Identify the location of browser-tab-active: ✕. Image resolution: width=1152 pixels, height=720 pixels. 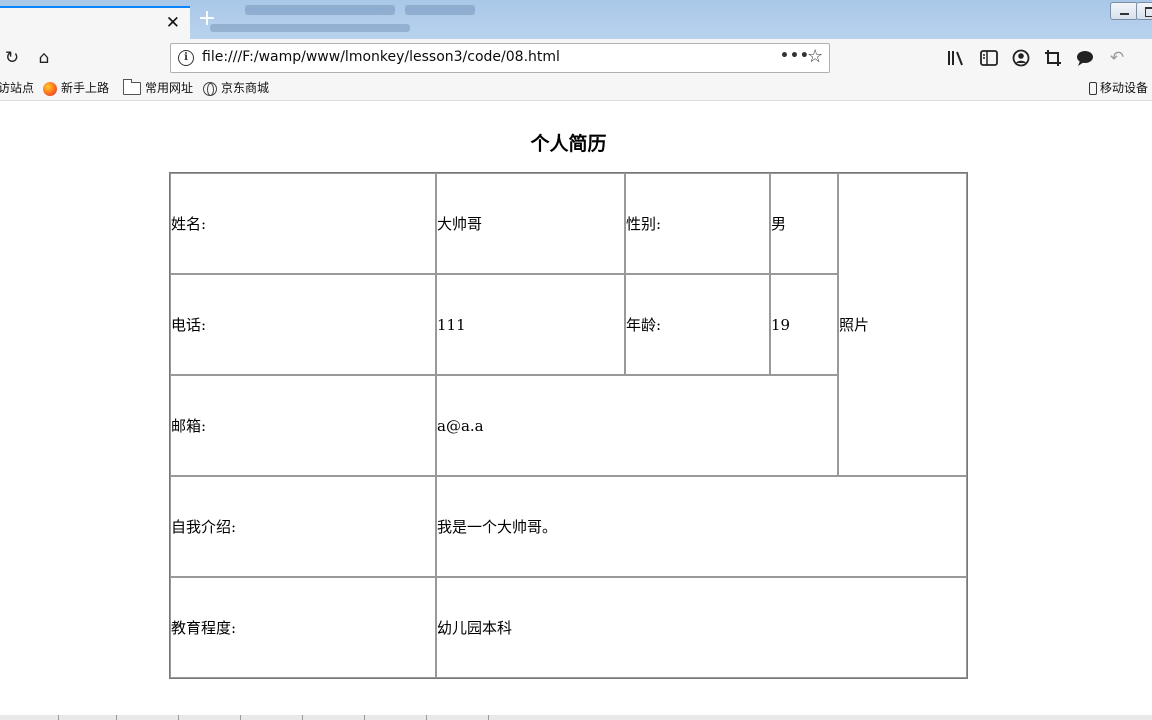
(95, 22).